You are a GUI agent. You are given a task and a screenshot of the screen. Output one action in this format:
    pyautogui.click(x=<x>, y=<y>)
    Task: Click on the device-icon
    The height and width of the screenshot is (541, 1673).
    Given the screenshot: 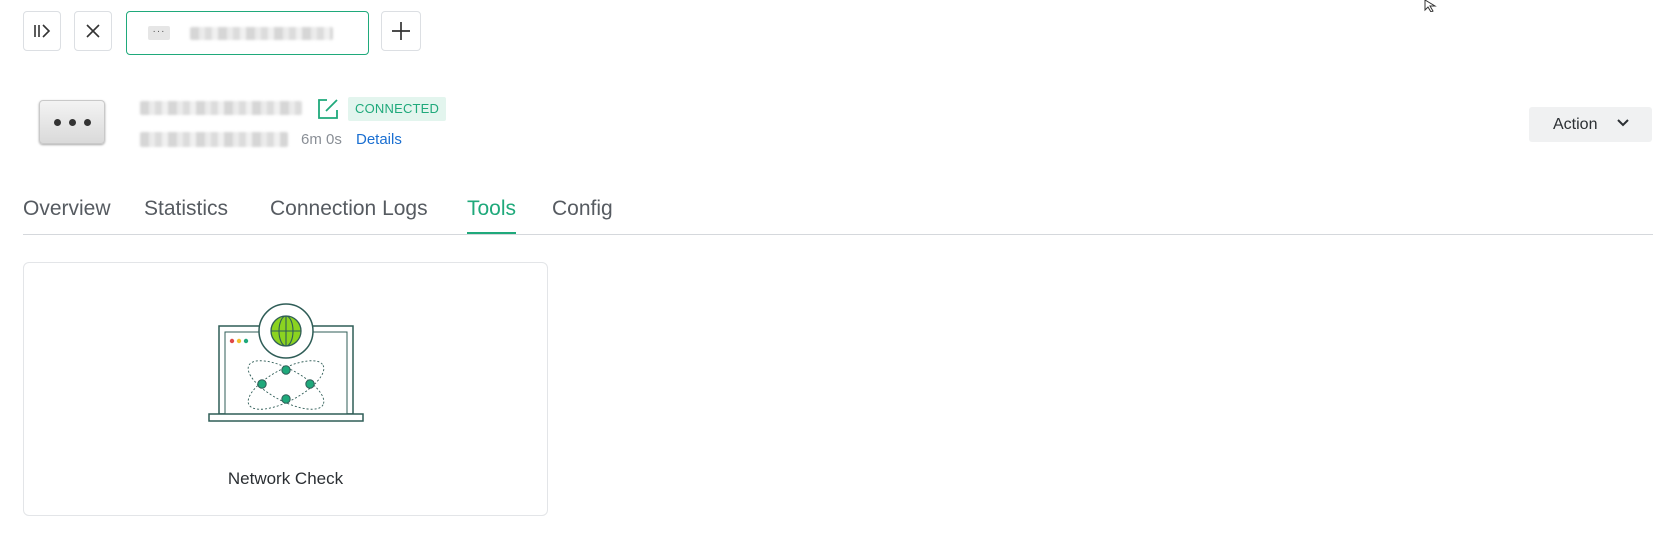 What is the action you would take?
    pyautogui.click(x=72, y=122)
    